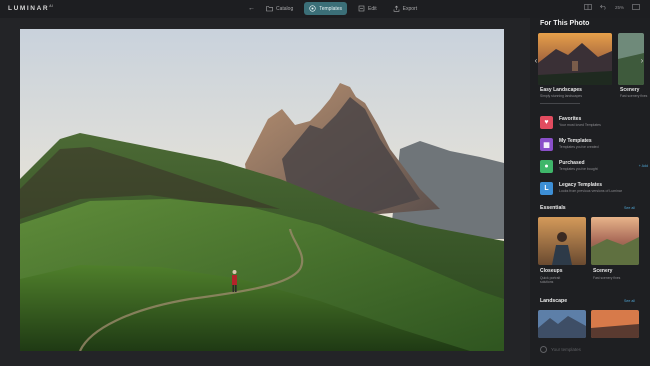 The image size is (650, 366). What do you see at coordinates (361, 8) in the screenshot?
I see `edit-icon` at bounding box center [361, 8].